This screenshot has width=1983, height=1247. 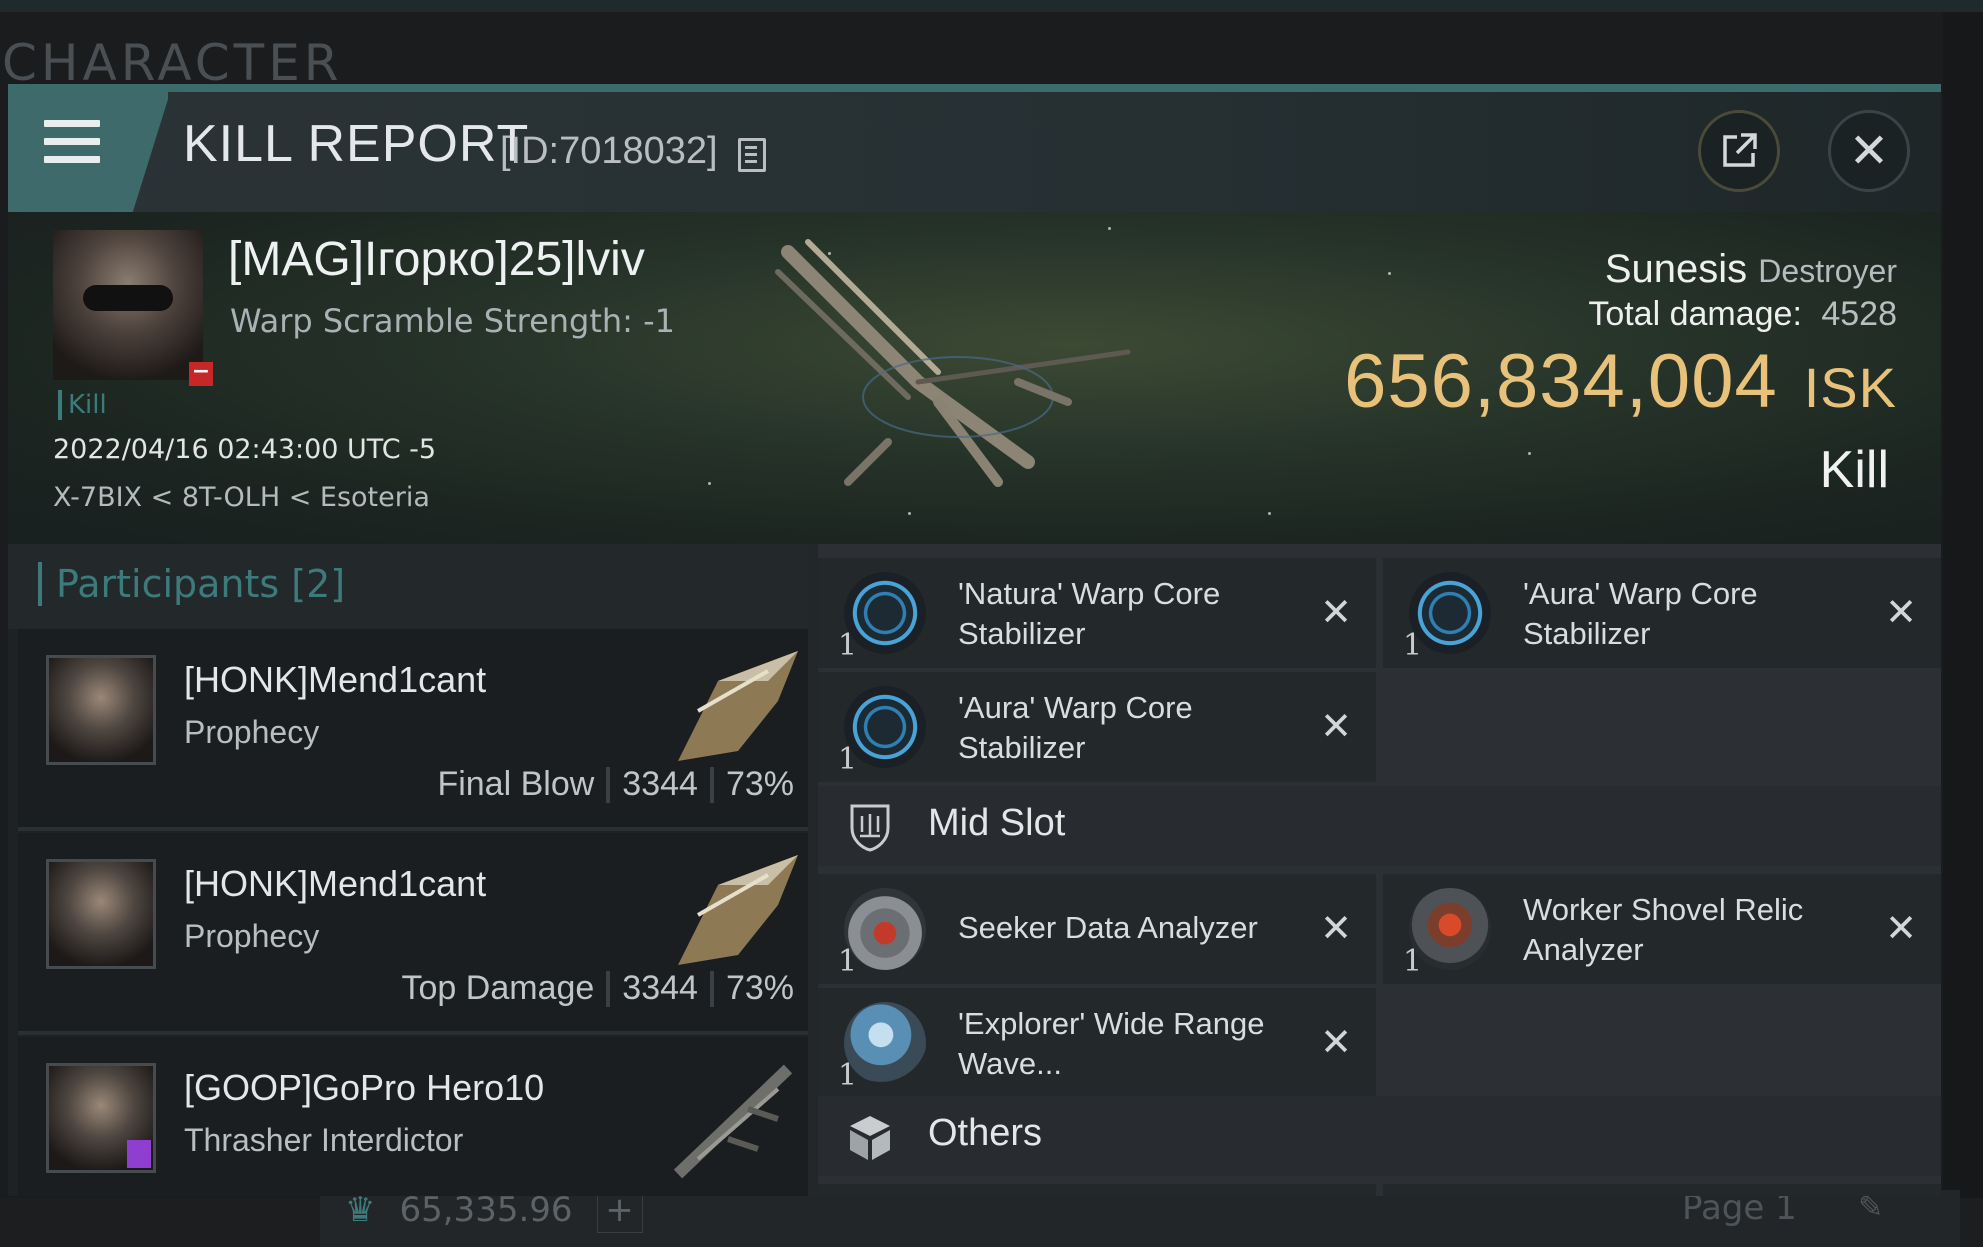 What do you see at coordinates (191, 584) in the screenshot?
I see `participants-title: Participants [2]` at bounding box center [191, 584].